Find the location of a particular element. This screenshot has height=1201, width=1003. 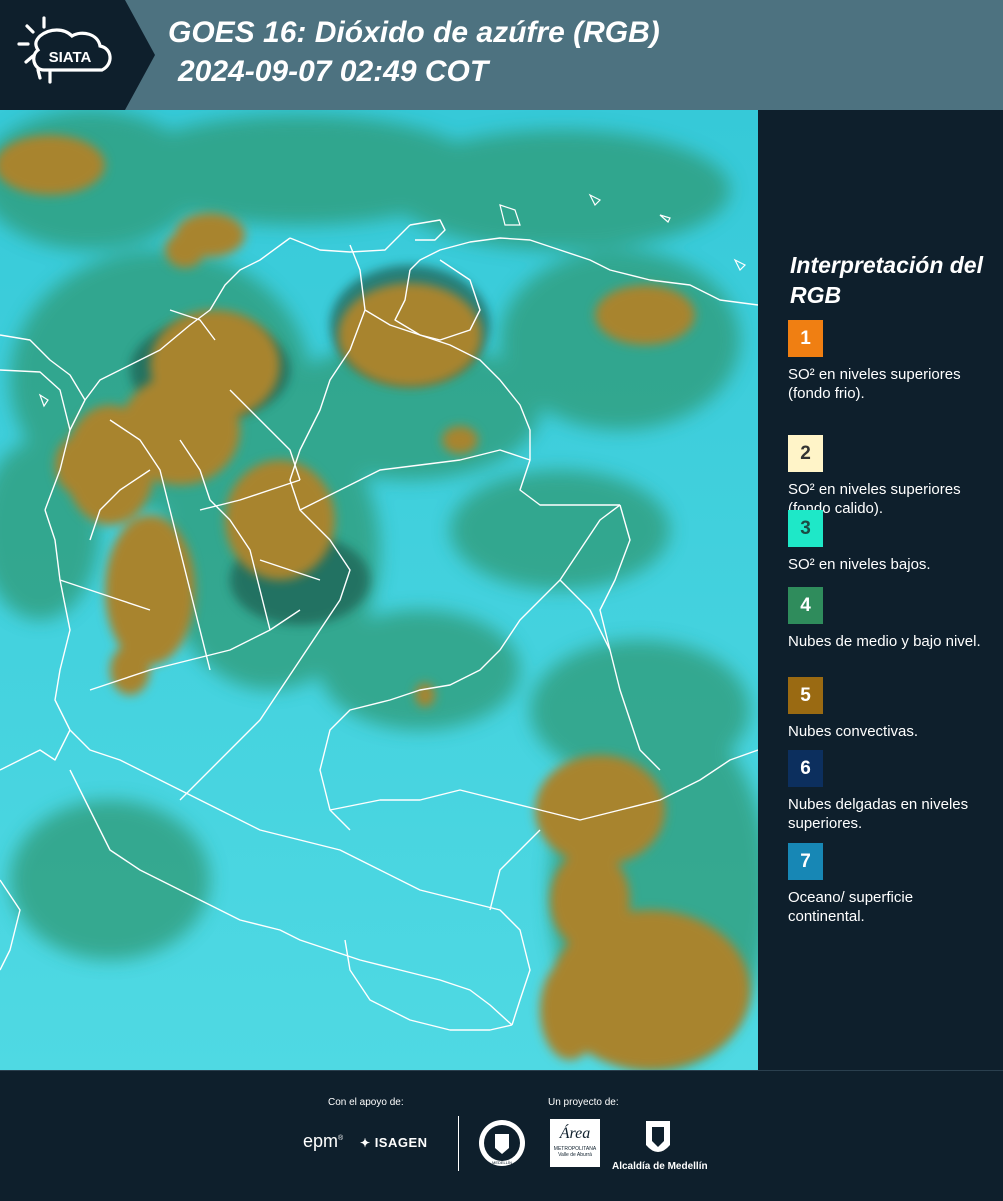

legend-swatch: 4 is located at coordinates (805, 605).